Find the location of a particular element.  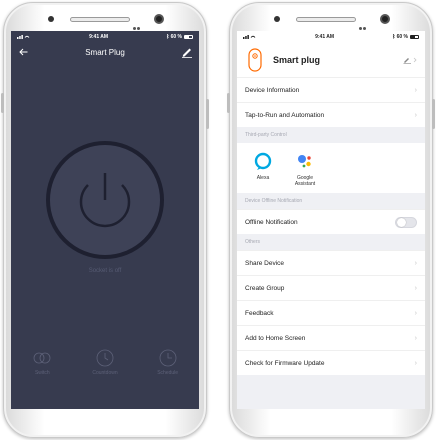

top-nav: Smart Plug is located at coordinates (105, 52).